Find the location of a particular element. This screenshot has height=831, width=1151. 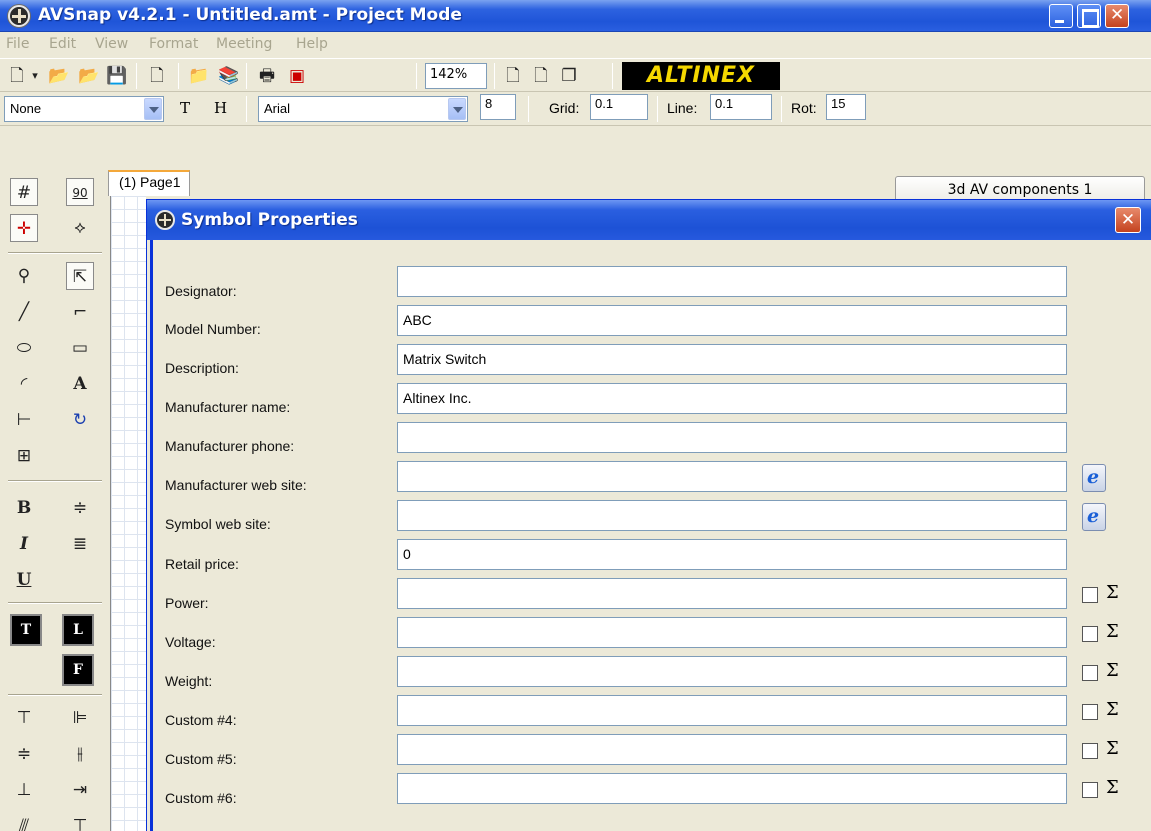

close-button is located at coordinates (1117, 16).